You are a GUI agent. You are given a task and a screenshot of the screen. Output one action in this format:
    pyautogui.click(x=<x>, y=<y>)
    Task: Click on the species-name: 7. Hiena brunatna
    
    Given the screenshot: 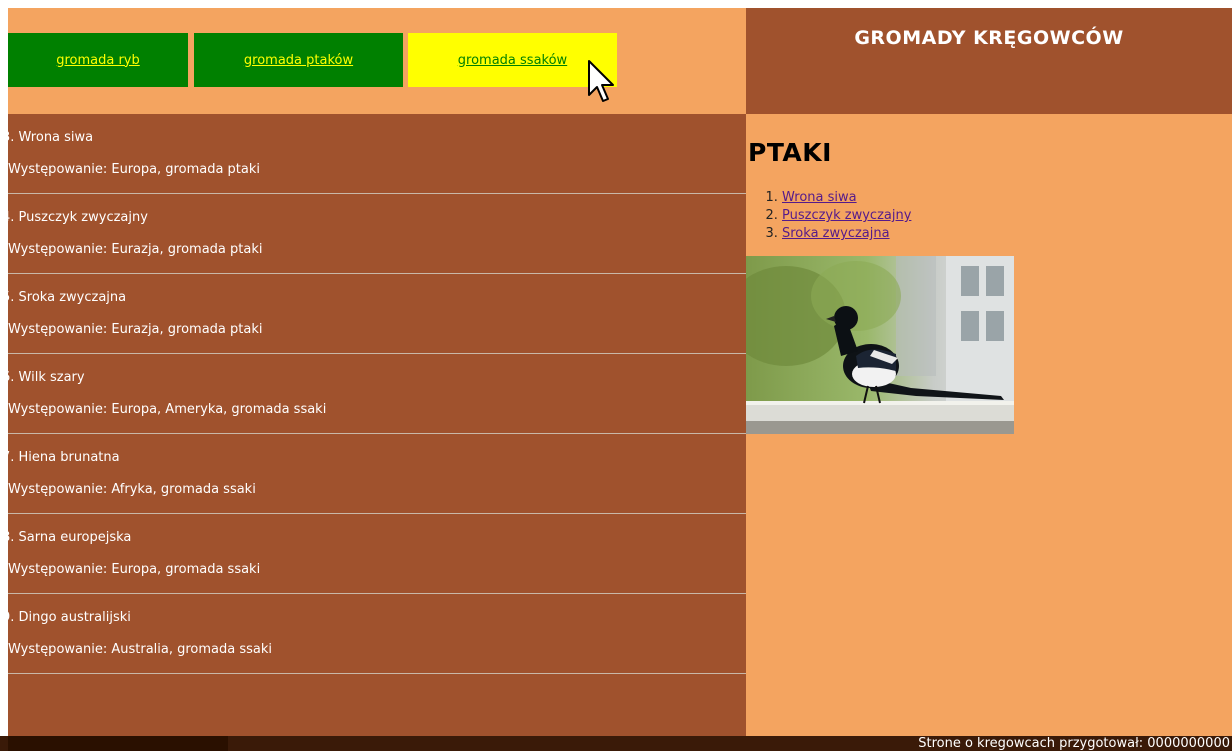 What is the action you would take?
    pyautogui.click(x=61, y=457)
    